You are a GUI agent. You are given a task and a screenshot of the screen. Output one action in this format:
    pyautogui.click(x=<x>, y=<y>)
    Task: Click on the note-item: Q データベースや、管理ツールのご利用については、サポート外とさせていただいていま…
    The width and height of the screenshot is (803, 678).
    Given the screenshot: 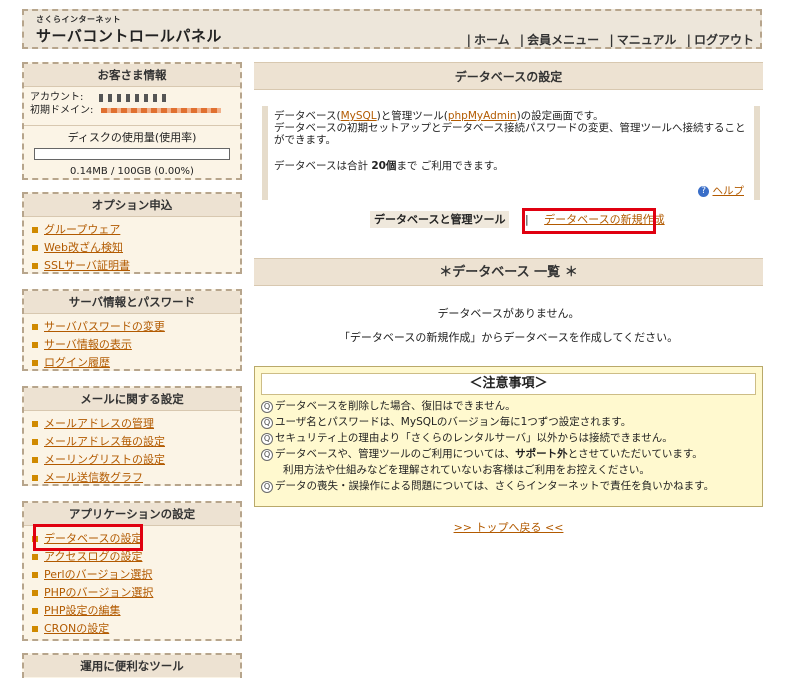 What is the action you would take?
    pyautogui.click(x=508, y=454)
    